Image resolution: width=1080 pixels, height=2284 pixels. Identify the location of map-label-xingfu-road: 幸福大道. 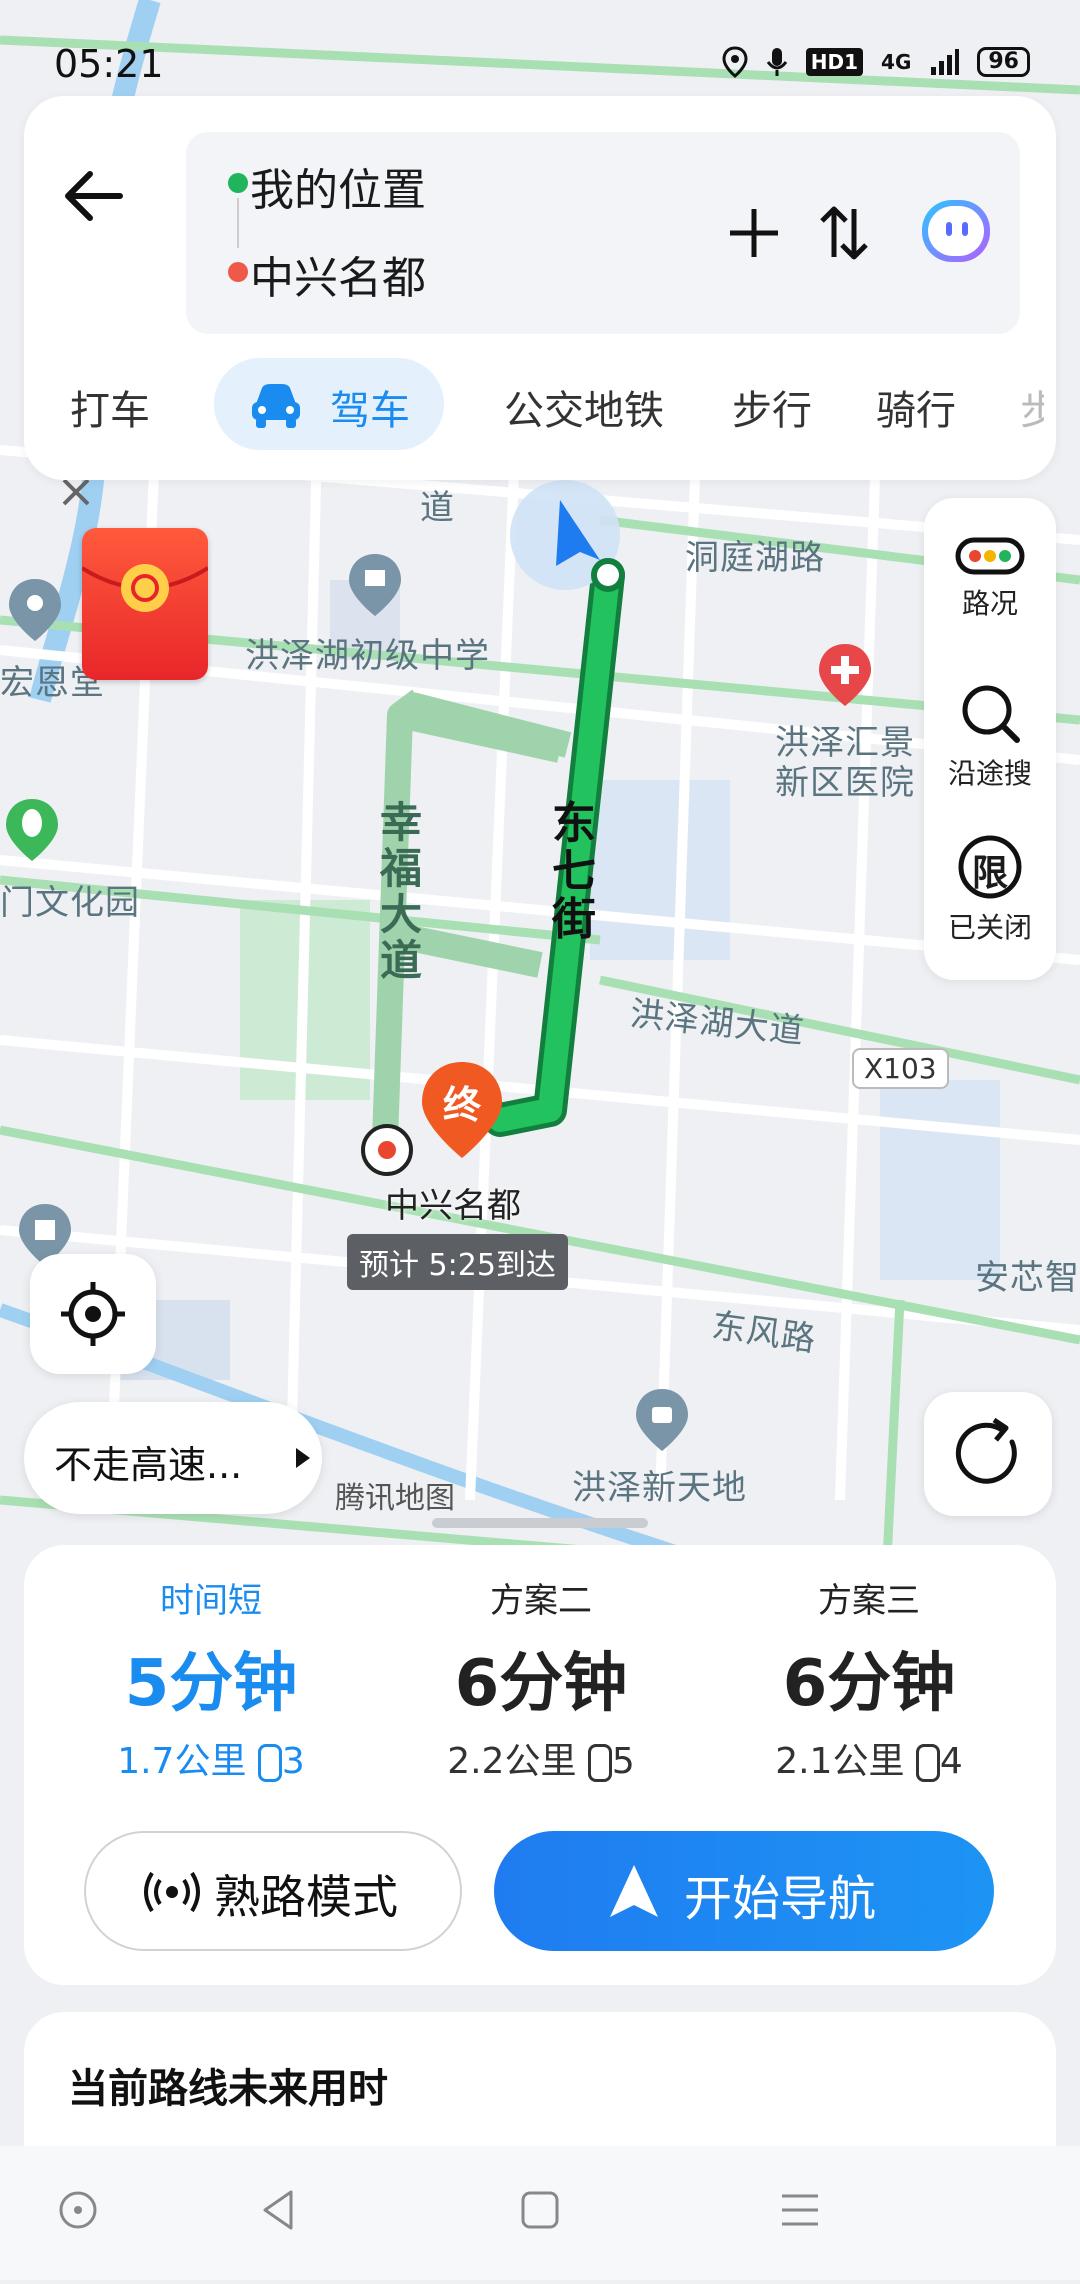
(401, 891).